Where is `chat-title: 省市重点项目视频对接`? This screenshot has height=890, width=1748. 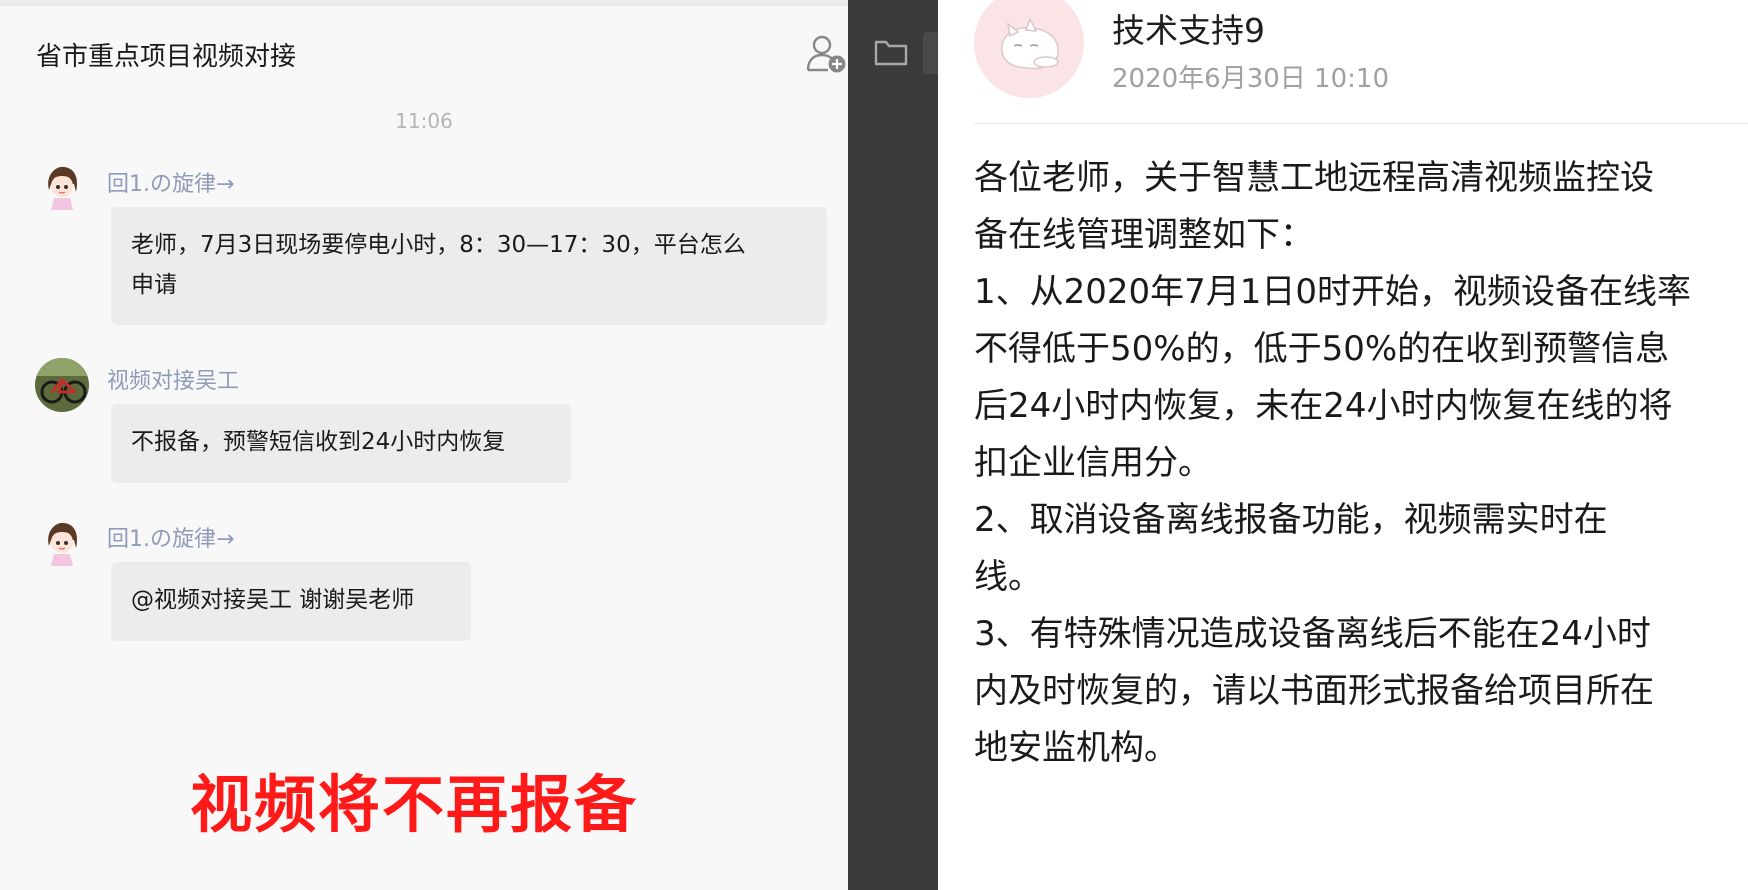
chat-title: 省市重点项目视频对接 is located at coordinates (166, 57).